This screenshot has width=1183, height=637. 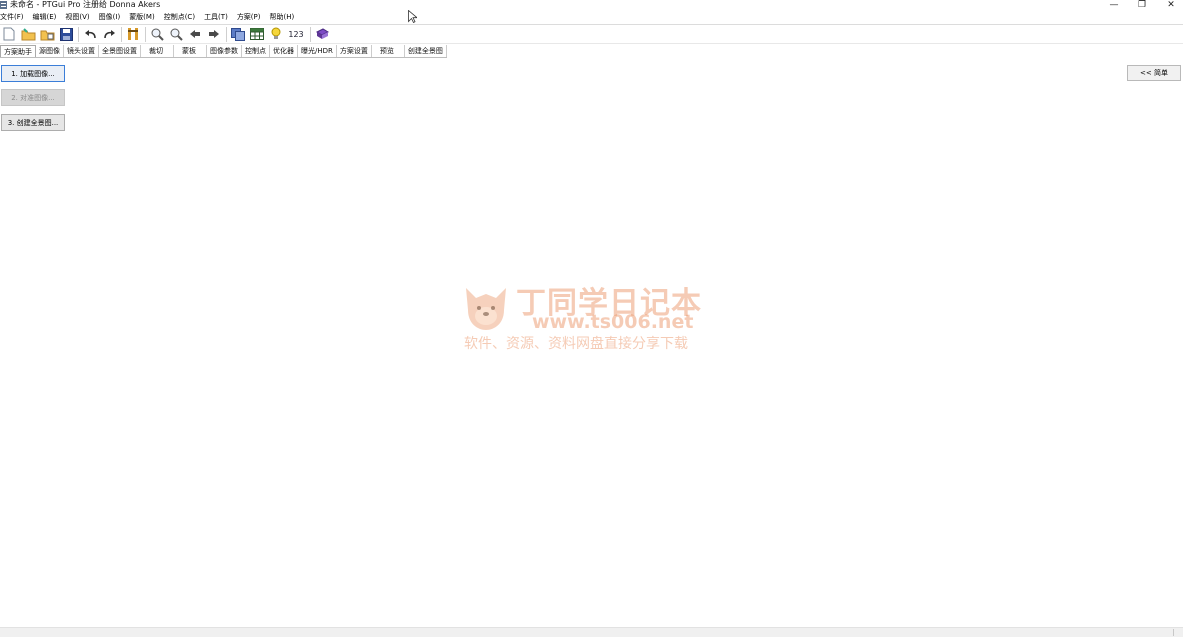 What do you see at coordinates (613, 322) in the screenshot?
I see `watermark-url: www.ts006.net` at bounding box center [613, 322].